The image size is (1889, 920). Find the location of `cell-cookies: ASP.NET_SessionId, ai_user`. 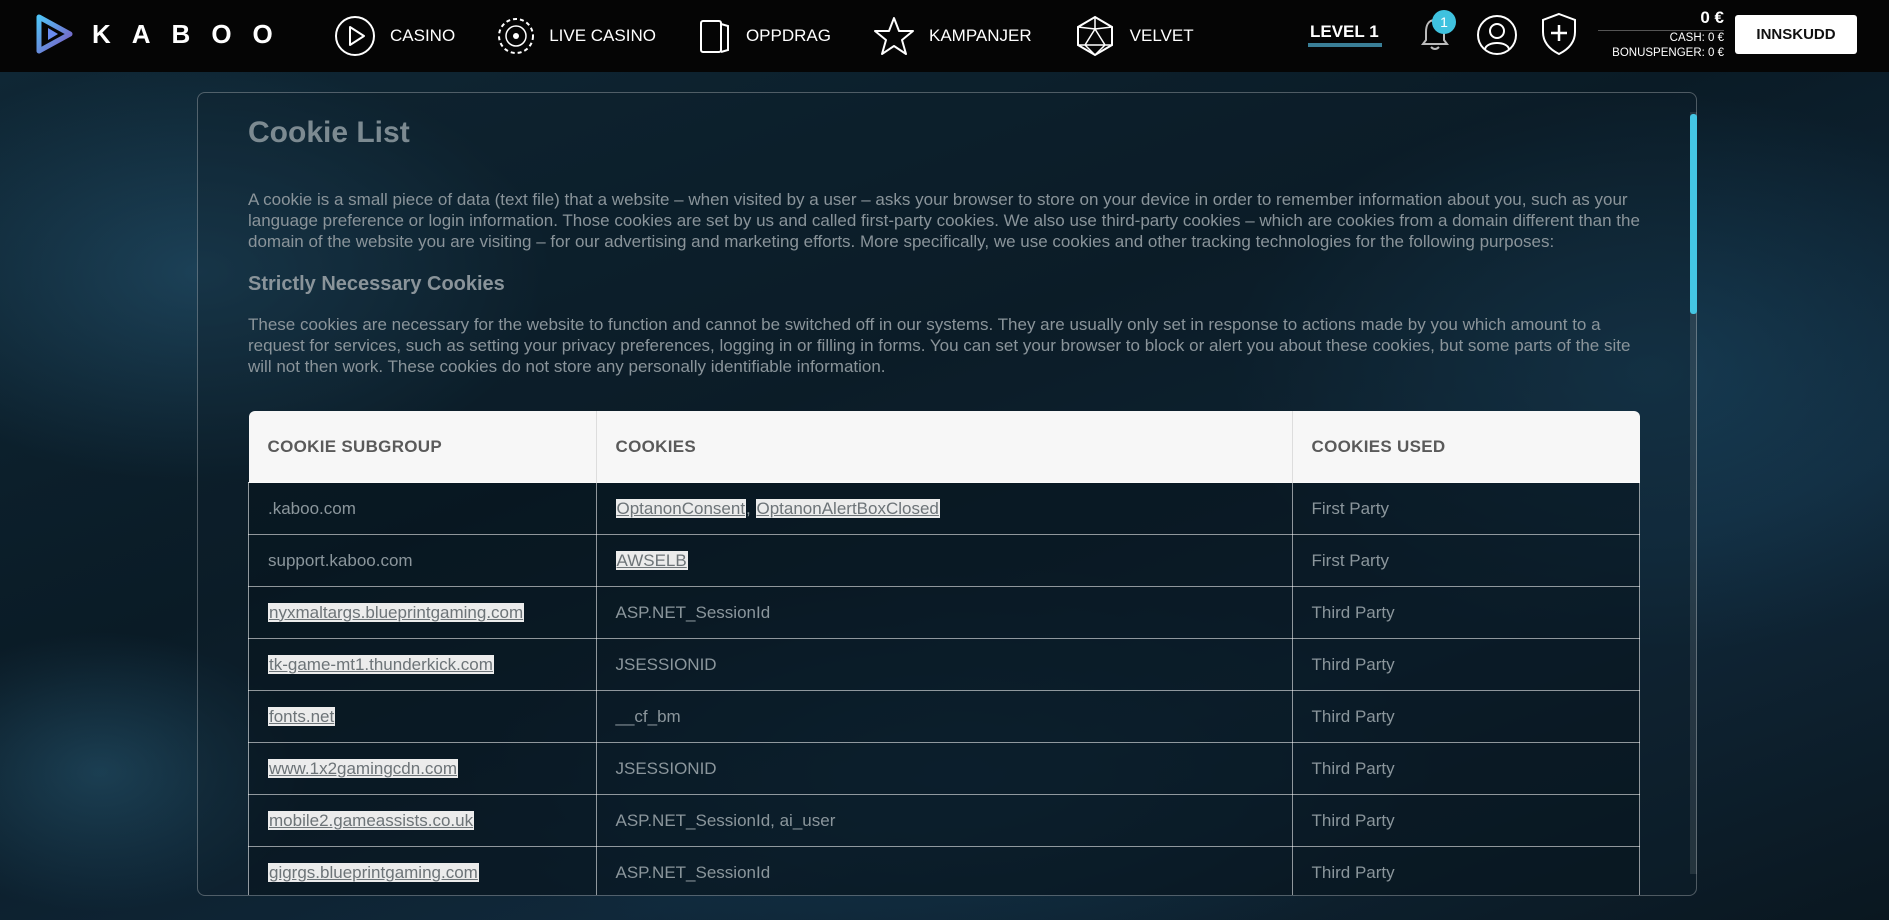

cell-cookies: ASP.NET_SessionId, ai_user is located at coordinates (944, 820).